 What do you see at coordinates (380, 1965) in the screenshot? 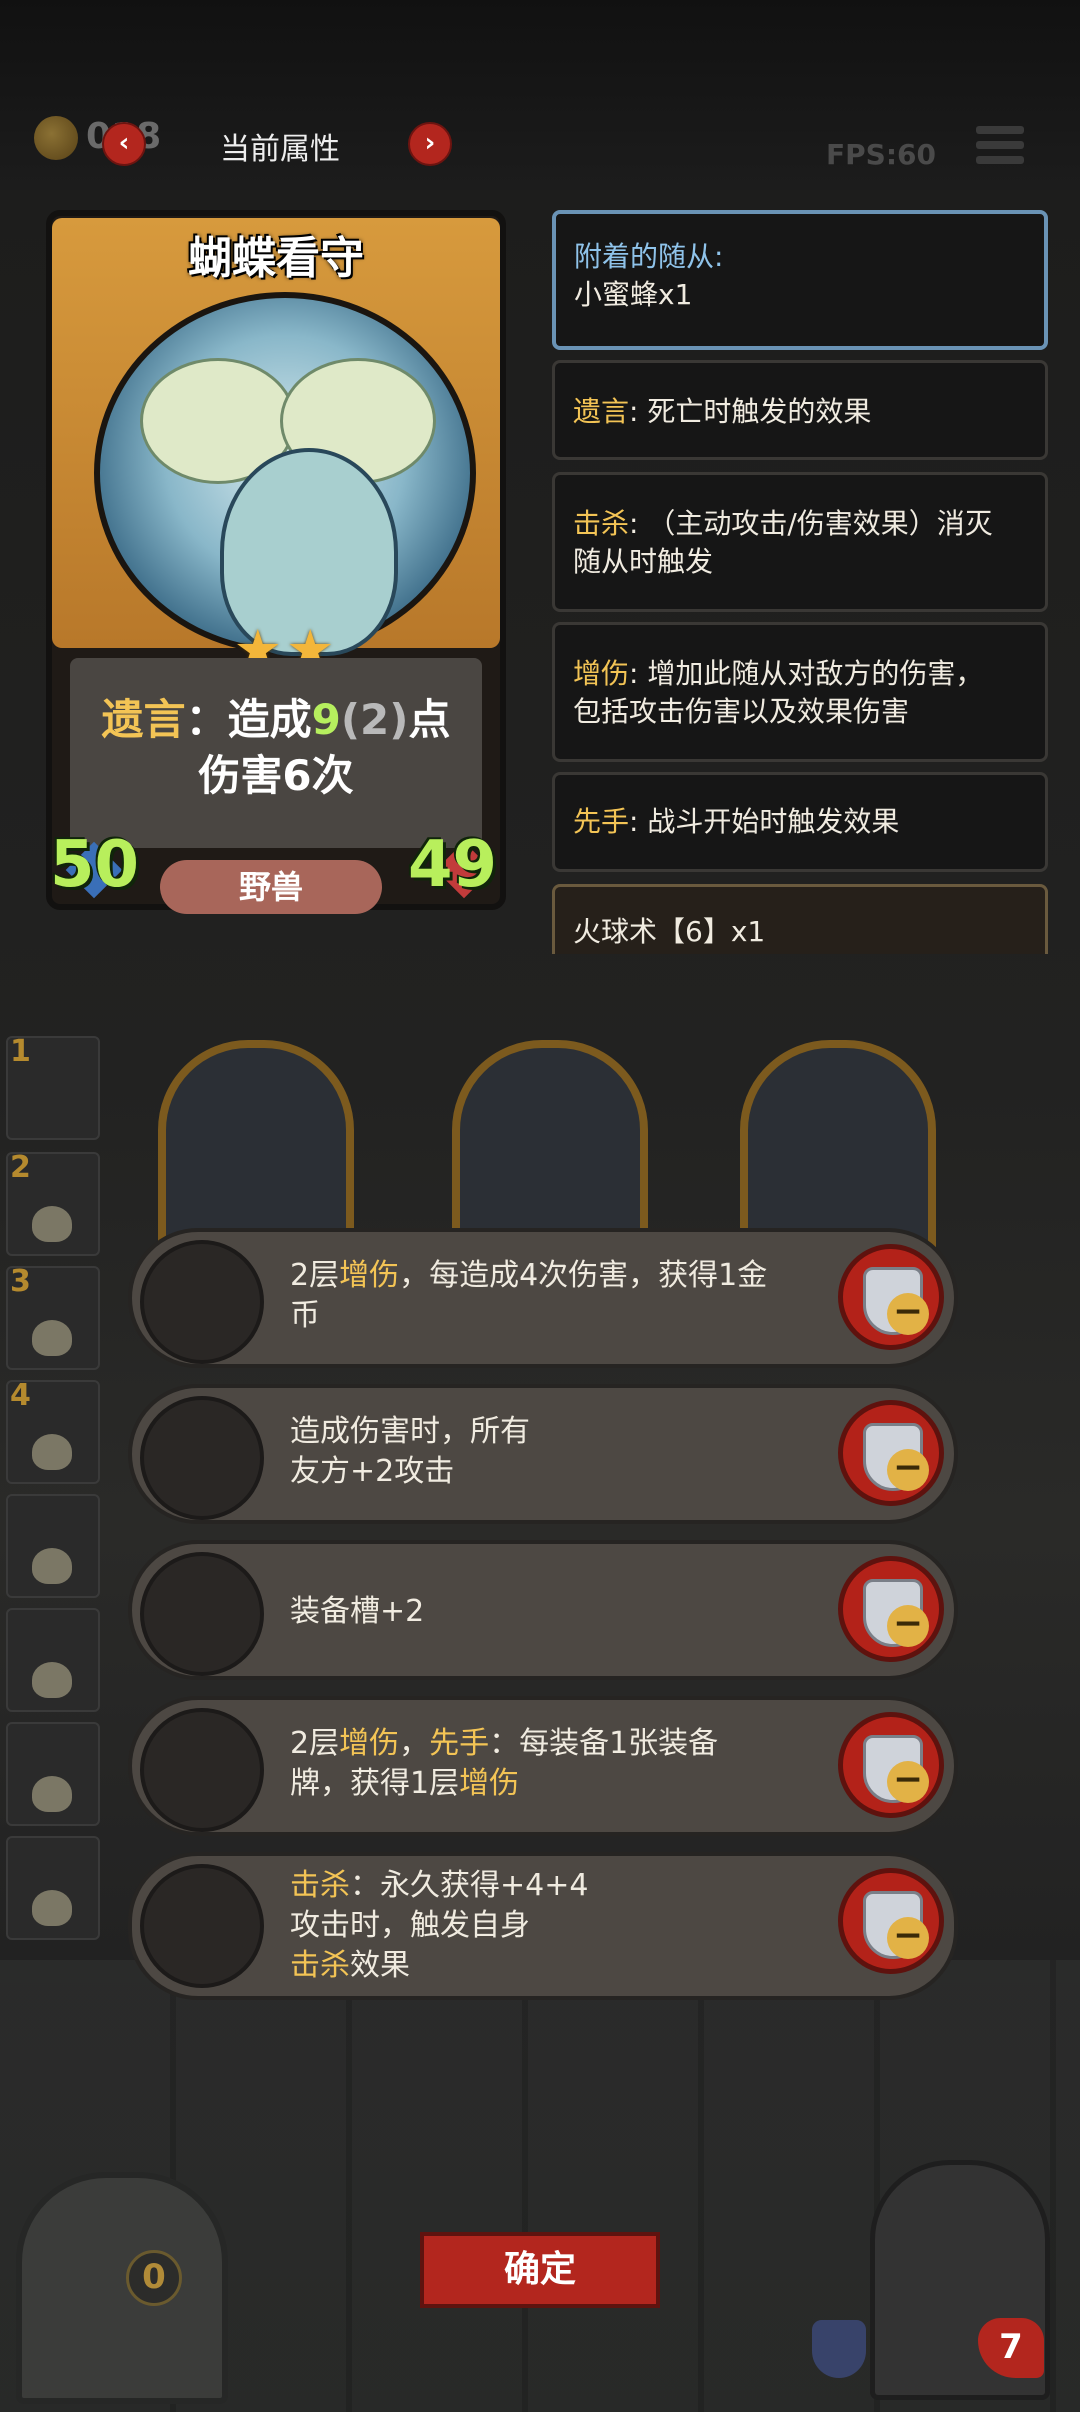
I see `buff-text-part: 效果` at bounding box center [380, 1965].